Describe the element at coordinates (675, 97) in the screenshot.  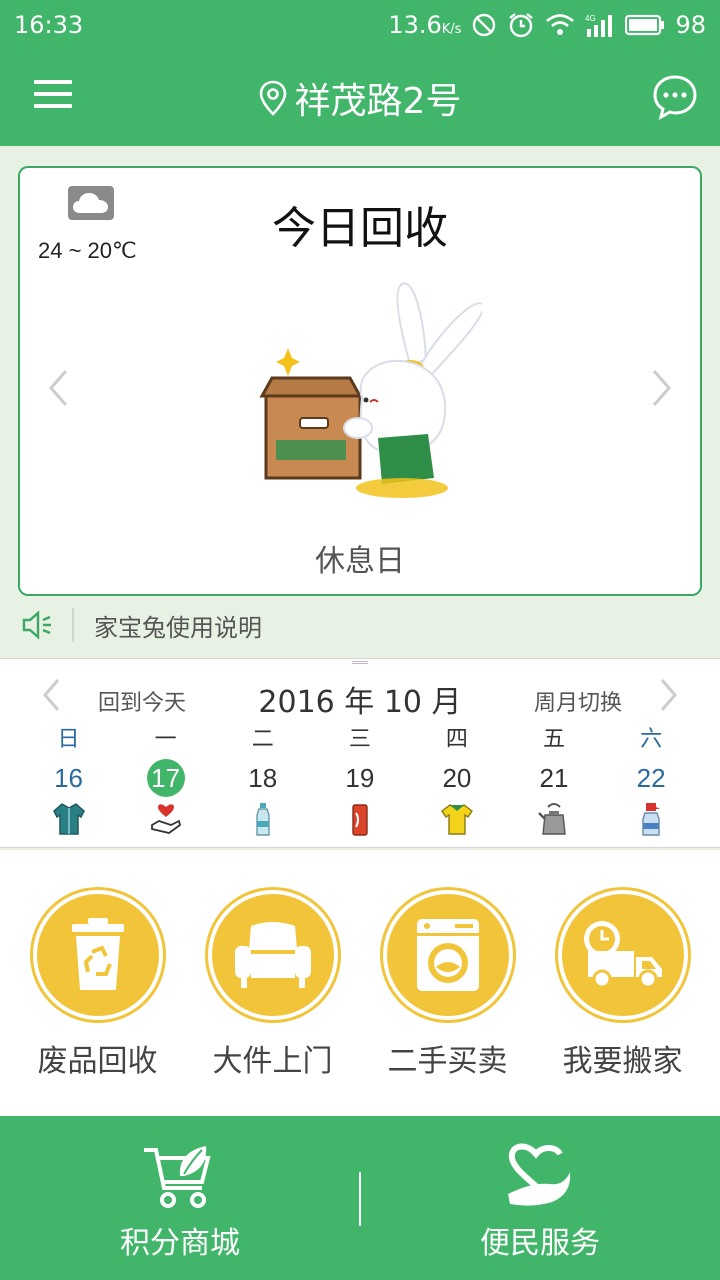
I see `chat-icon` at that location.